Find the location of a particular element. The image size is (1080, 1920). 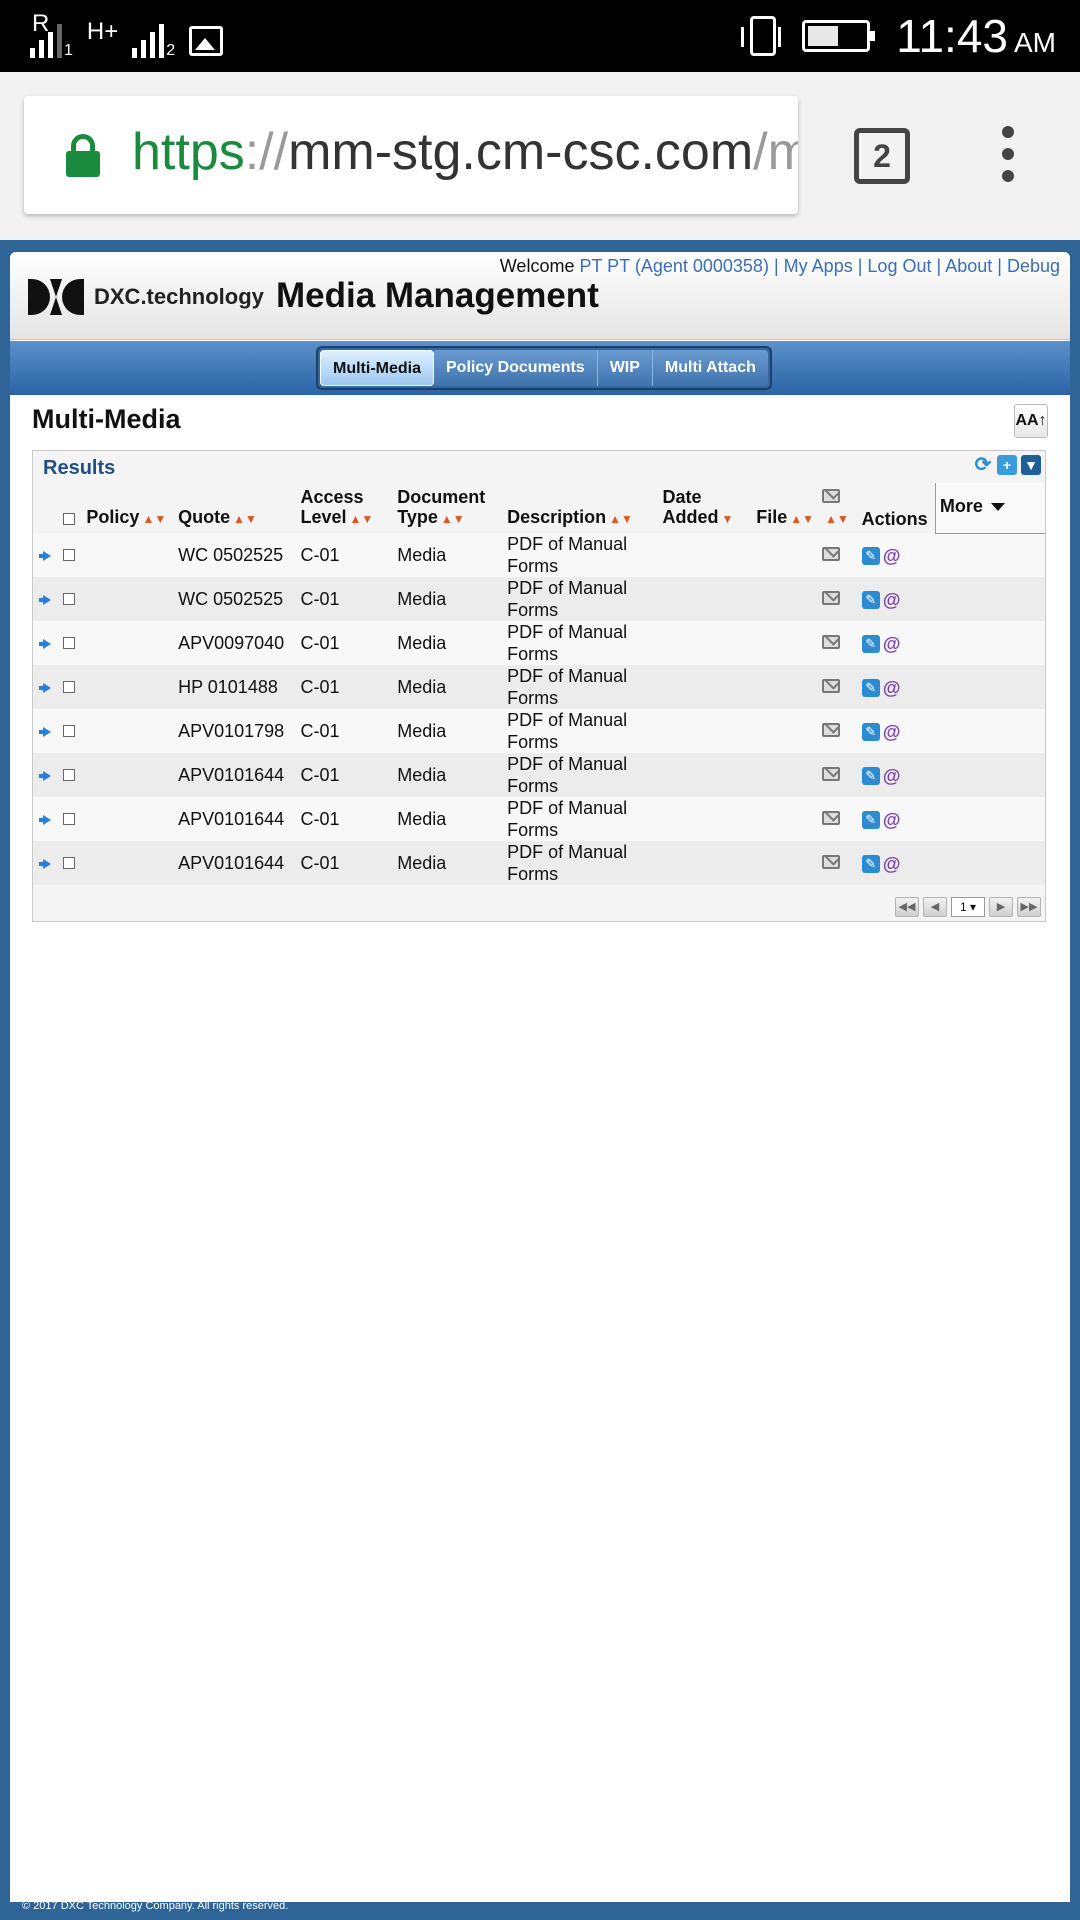

col-policy: Policy ▲▼ is located at coordinates (128, 508).